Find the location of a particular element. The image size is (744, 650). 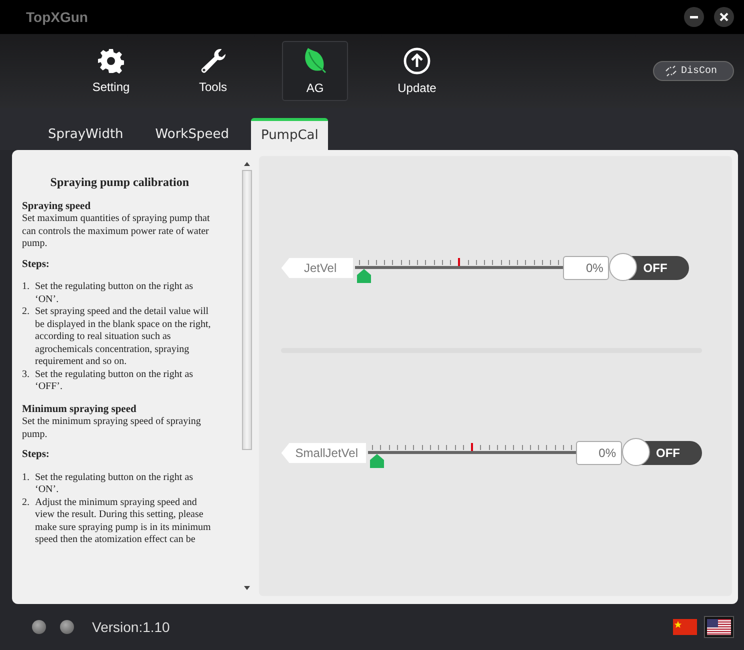

version-text: Version:1.10 is located at coordinates (131, 627).